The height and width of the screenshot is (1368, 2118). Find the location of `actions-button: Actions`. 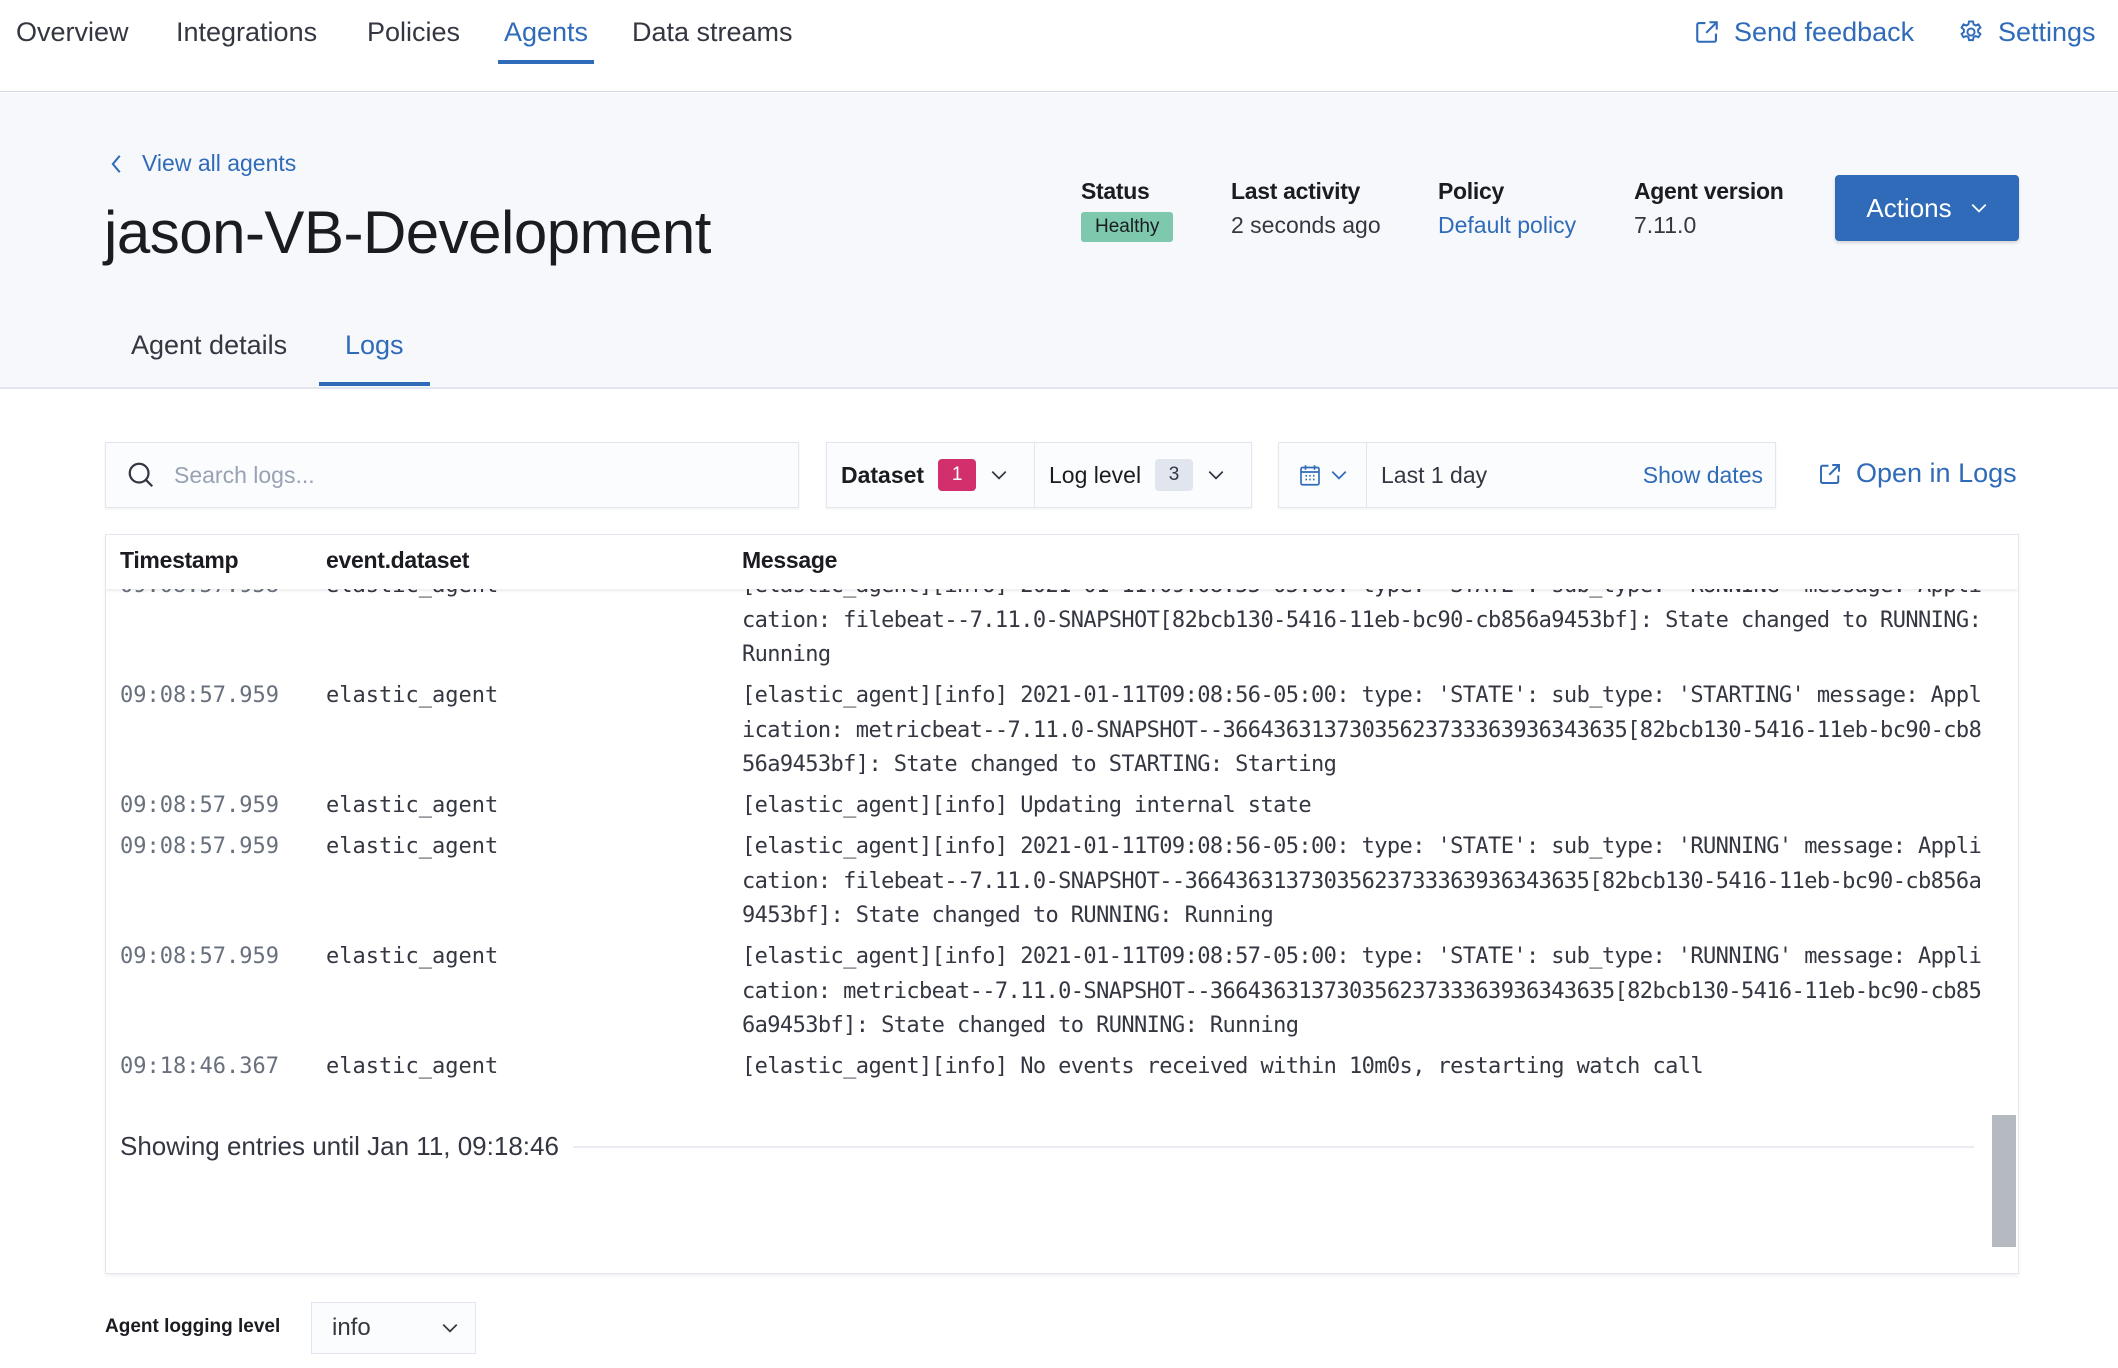

actions-button: Actions is located at coordinates (1927, 208).